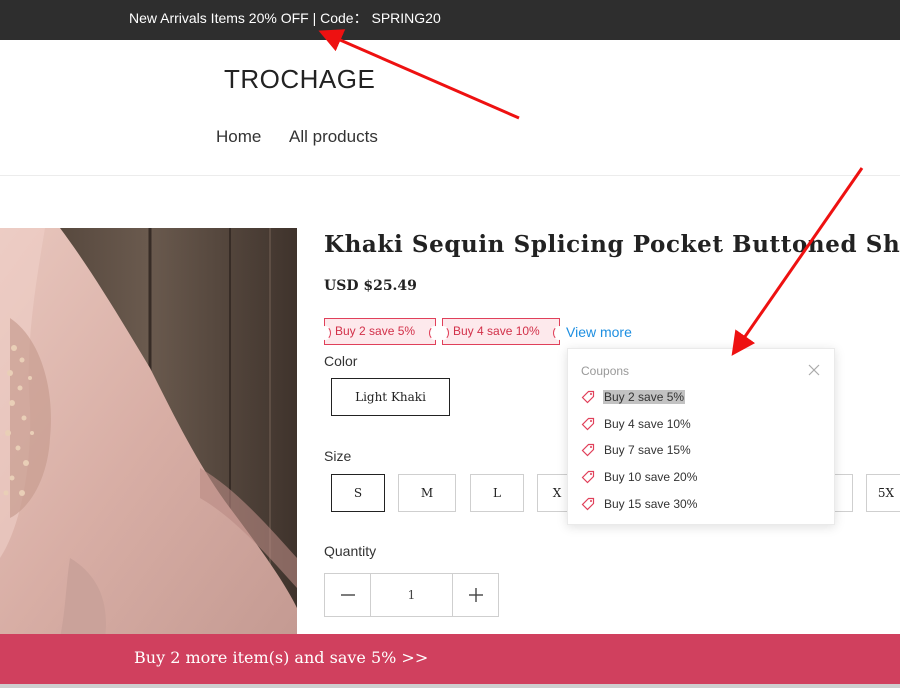 The height and width of the screenshot is (688, 900). I want to click on size-option-s: S, so click(358, 493).